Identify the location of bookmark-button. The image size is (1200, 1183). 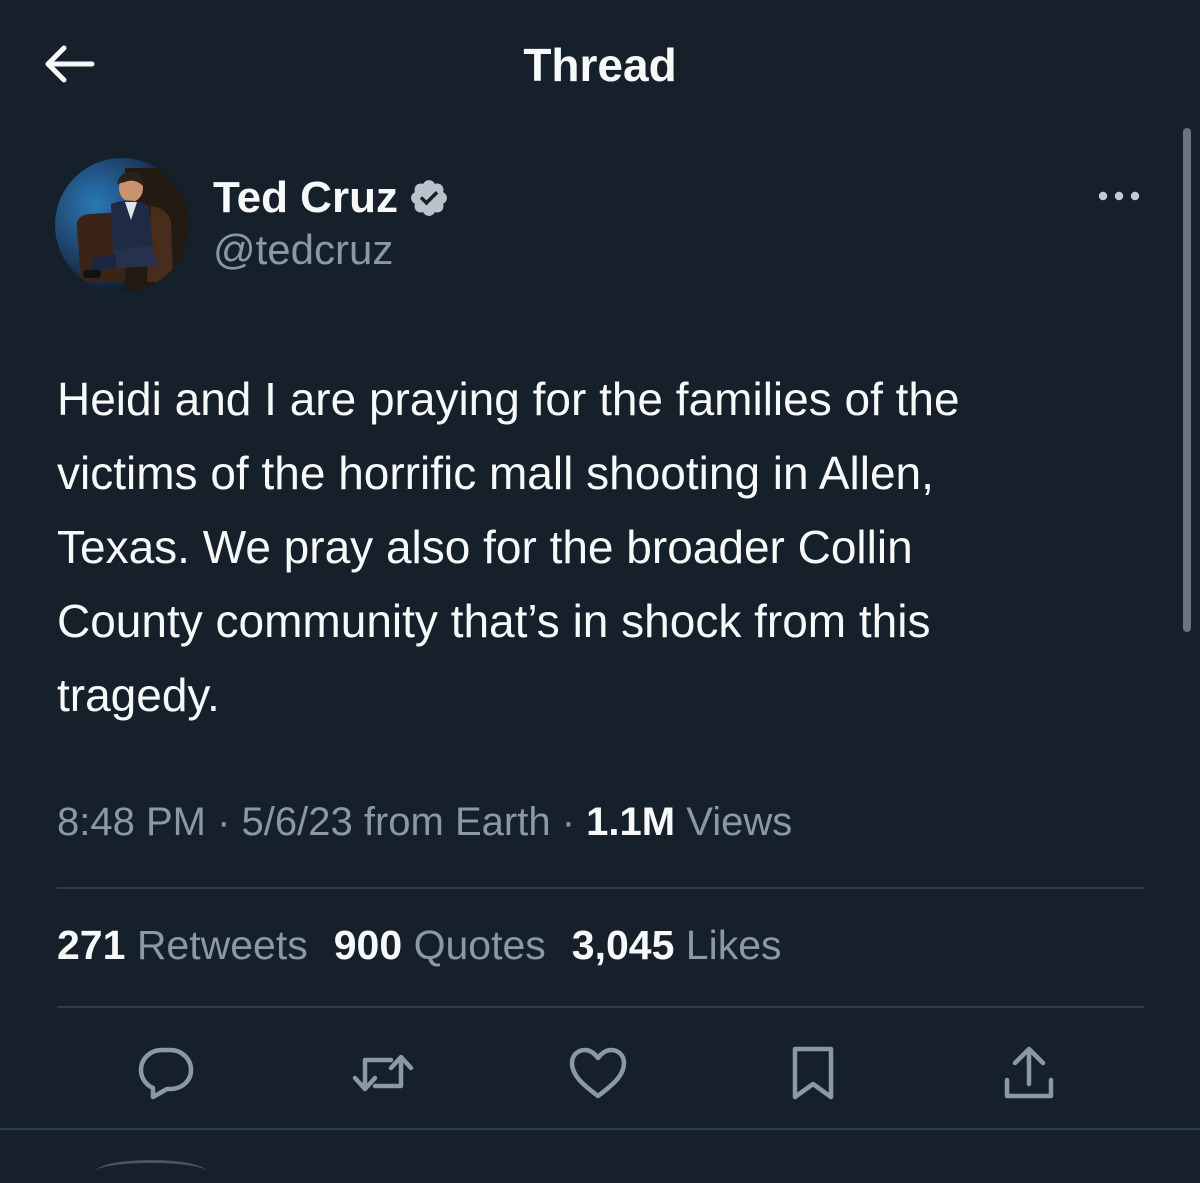
(813, 1073).